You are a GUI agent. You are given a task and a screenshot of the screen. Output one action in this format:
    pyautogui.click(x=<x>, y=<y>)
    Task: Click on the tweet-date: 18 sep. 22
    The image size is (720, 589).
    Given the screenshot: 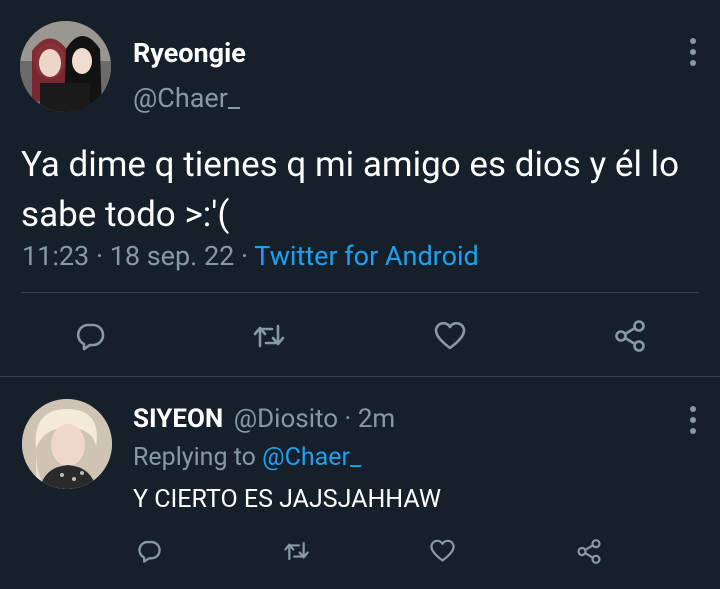 What is the action you would take?
    pyautogui.click(x=172, y=256)
    